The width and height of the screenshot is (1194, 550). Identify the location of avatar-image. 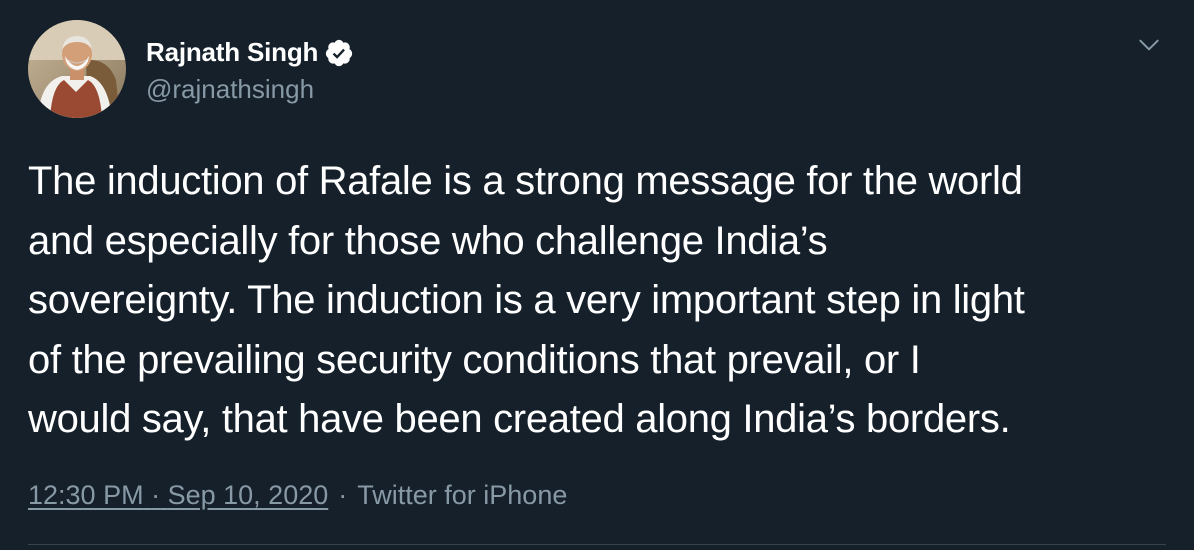
(77, 69).